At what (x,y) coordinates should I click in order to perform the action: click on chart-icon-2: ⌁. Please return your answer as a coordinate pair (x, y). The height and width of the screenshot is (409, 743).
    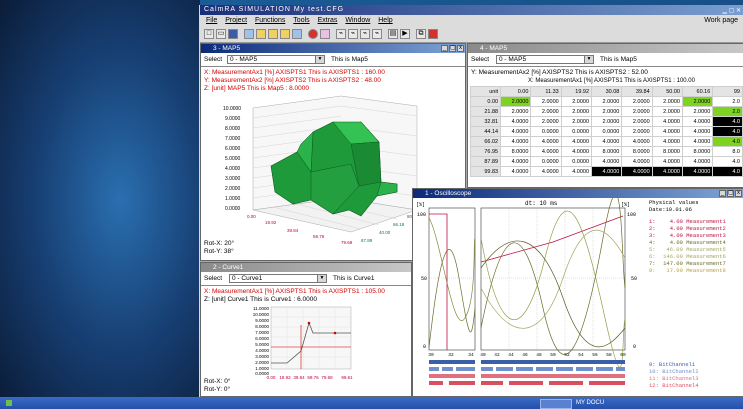
    Looking at the image, I should click on (353, 34).